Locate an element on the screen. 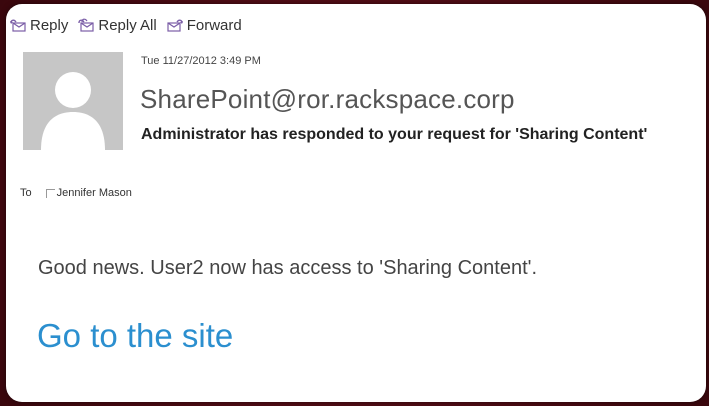  go-to-site-link: Go to the site is located at coordinates (135, 336).